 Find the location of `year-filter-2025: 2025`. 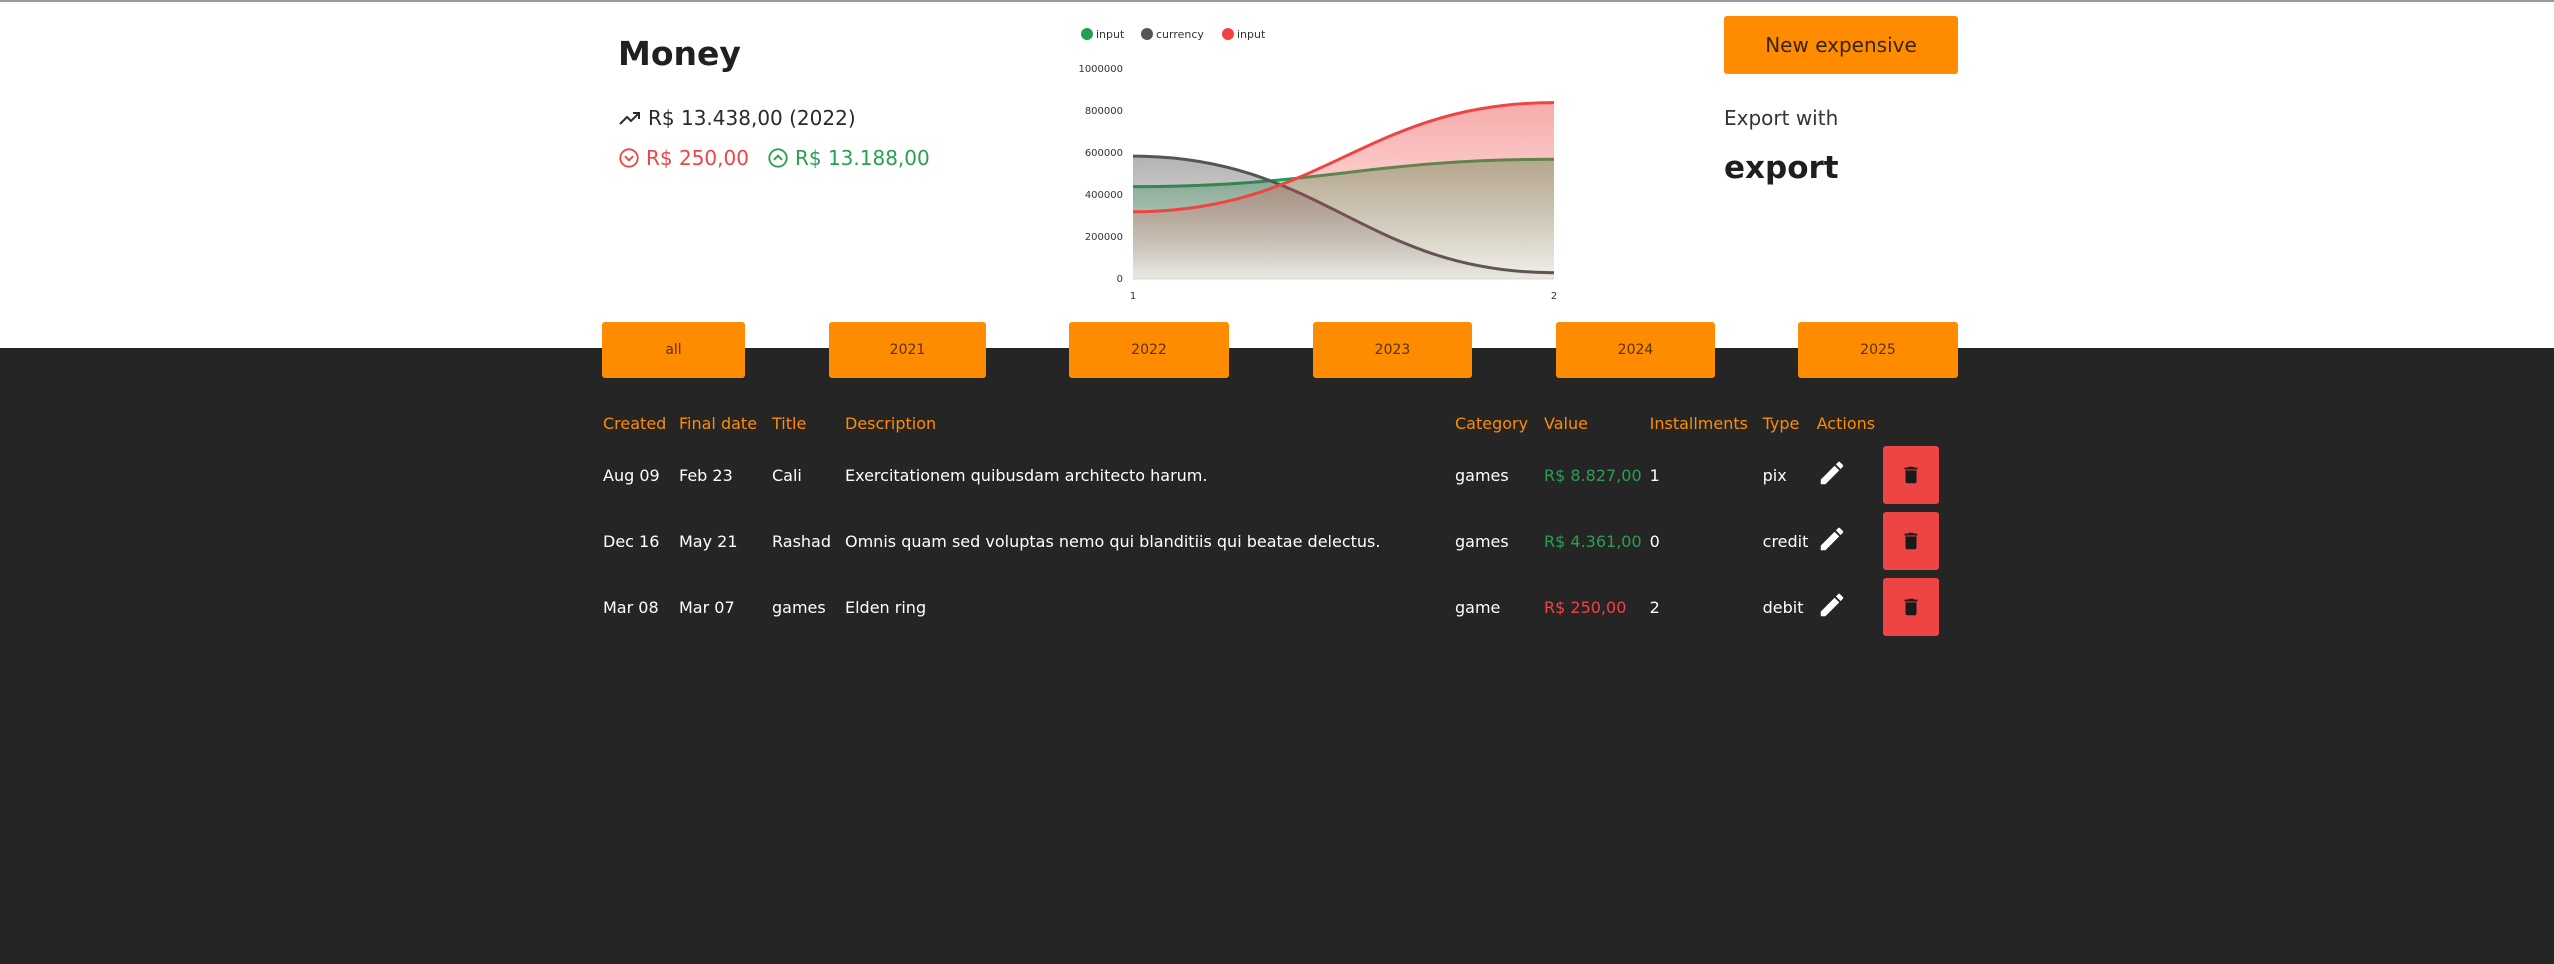

year-filter-2025: 2025 is located at coordinates (1878, 350).